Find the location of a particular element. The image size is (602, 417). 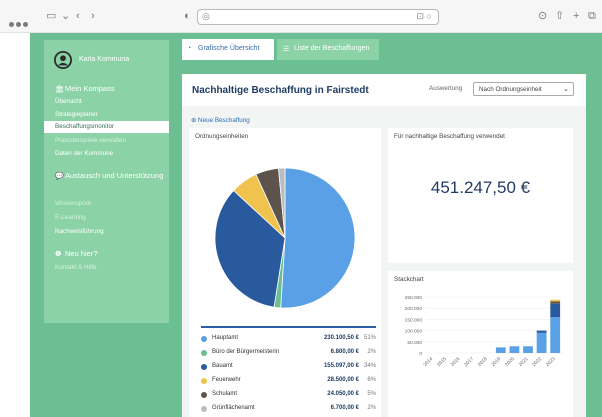

sidebar-item-wissenspool: Wissenspool is located at coordinates (73, 204).